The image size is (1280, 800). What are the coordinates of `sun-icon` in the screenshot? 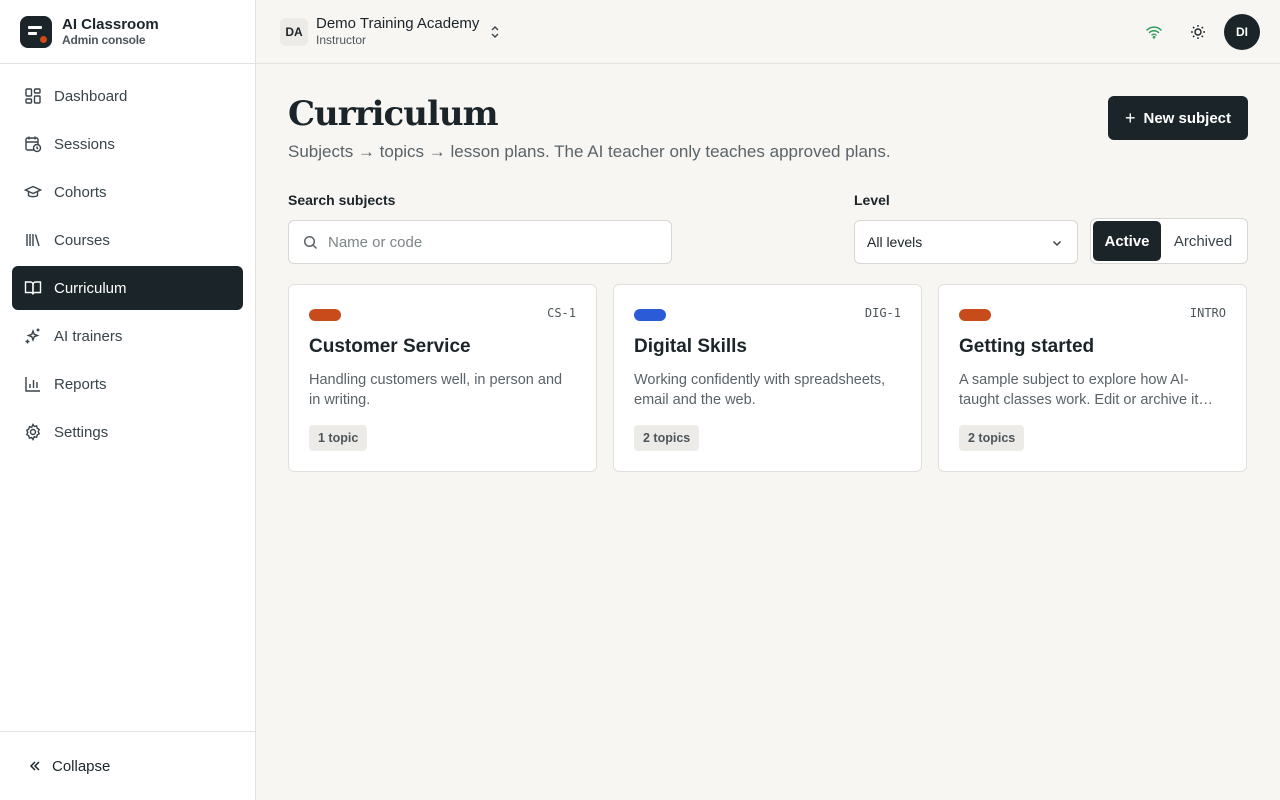 It's located at (1198, 32).